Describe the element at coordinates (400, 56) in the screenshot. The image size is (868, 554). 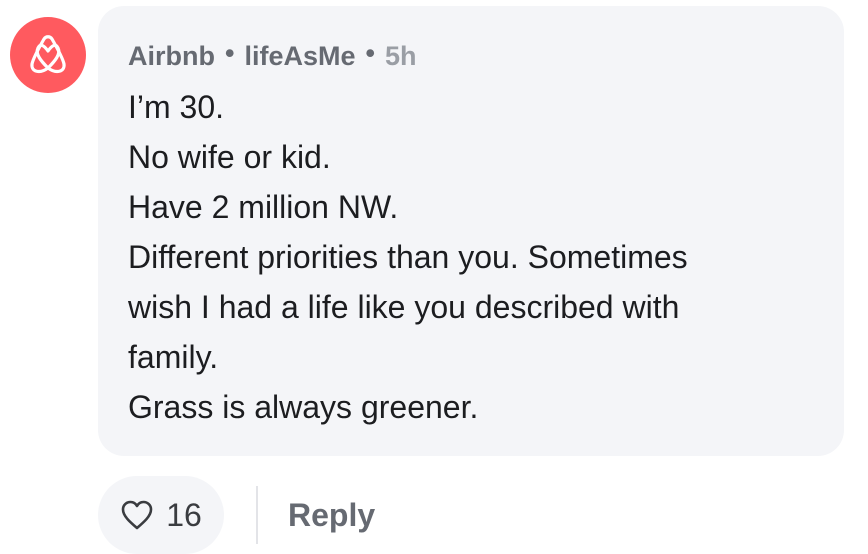
I see `timestamp: 5h` at that location.